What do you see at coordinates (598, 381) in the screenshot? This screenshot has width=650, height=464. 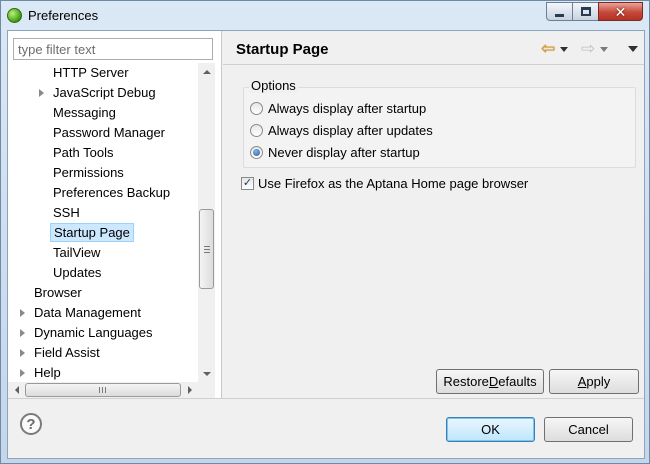 I see `apply-label-post: pply` at bounding box center [598, 381].